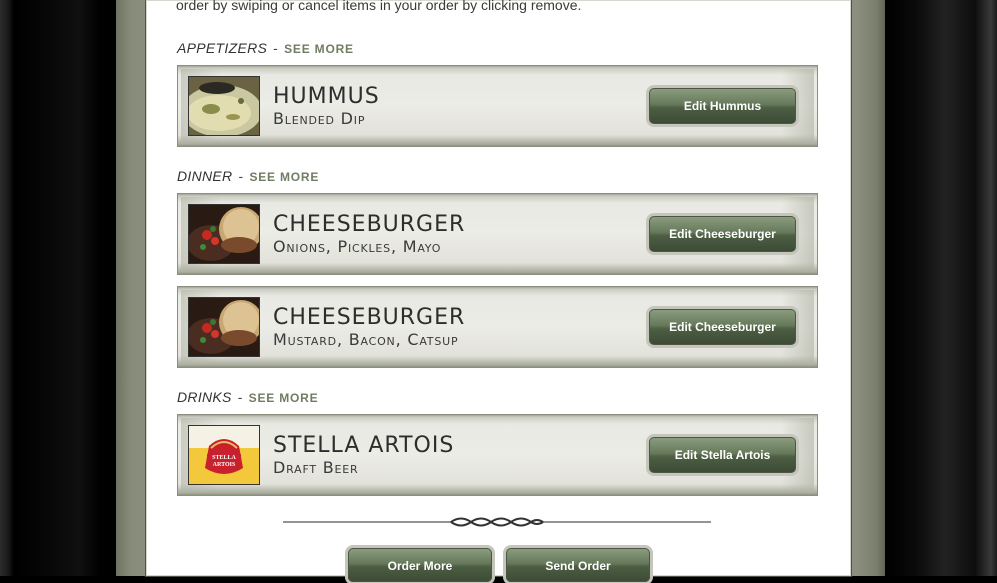  What do you see at coordinates (248, 176) in the screenshot?
I see `section-header-dinner: DINNER - SEE MORE` at bounding box center [248, 176].